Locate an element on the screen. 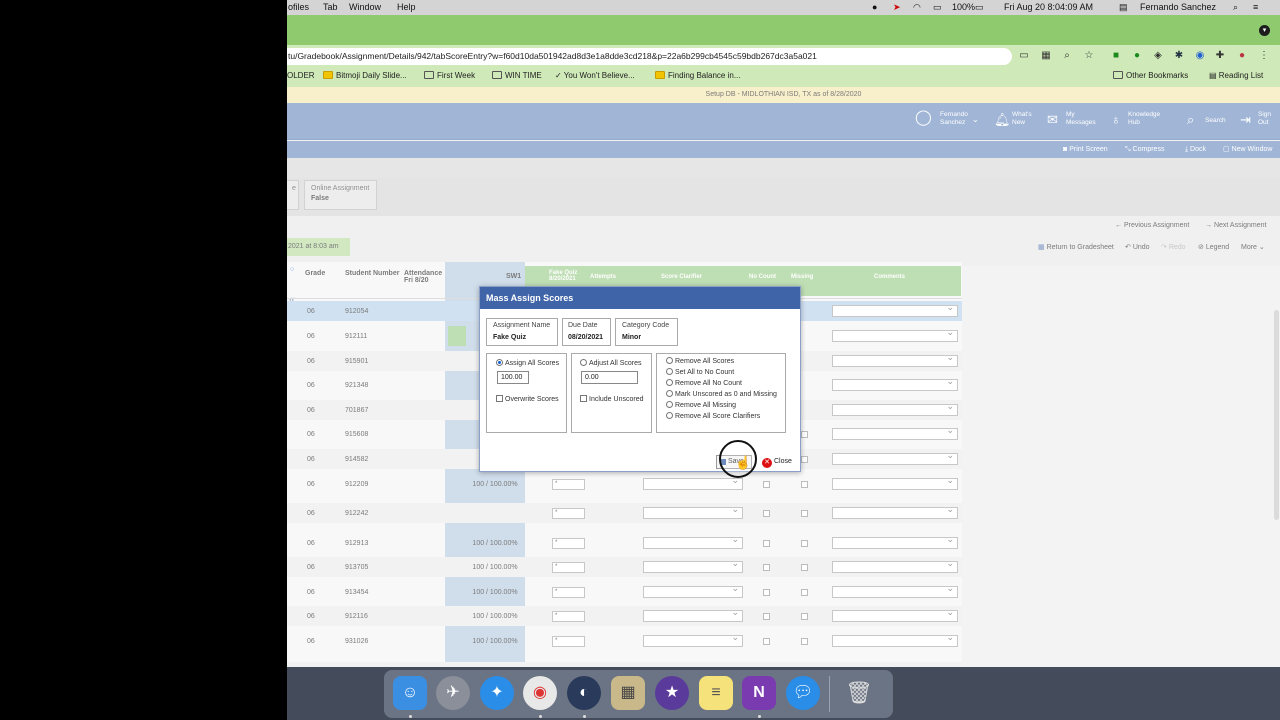 The height and width of the screenshot is (720, 1280). reading-list: ▤ Reading List is located at coordinates (1236, 75).